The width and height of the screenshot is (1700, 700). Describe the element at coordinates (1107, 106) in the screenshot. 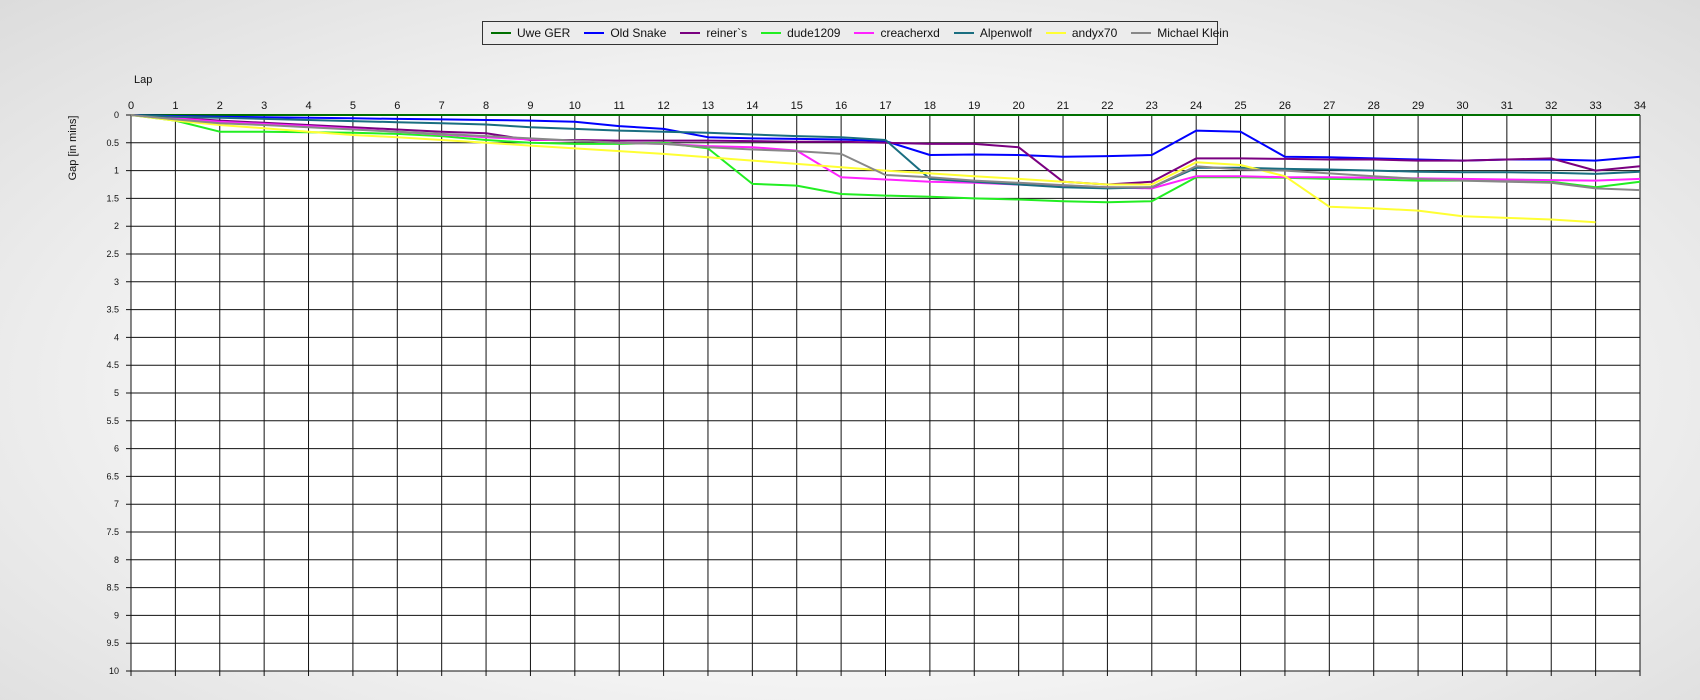

I see `x-tick-label: 22` at that location.